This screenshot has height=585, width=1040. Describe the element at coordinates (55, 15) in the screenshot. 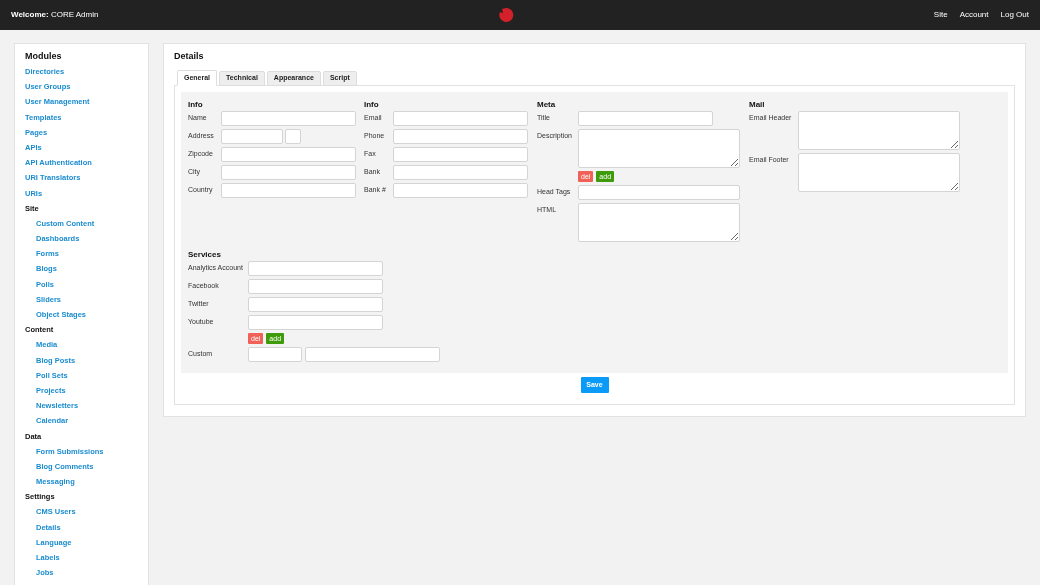

I see `welcome-text: Welcome: CORE Admin` at that location.